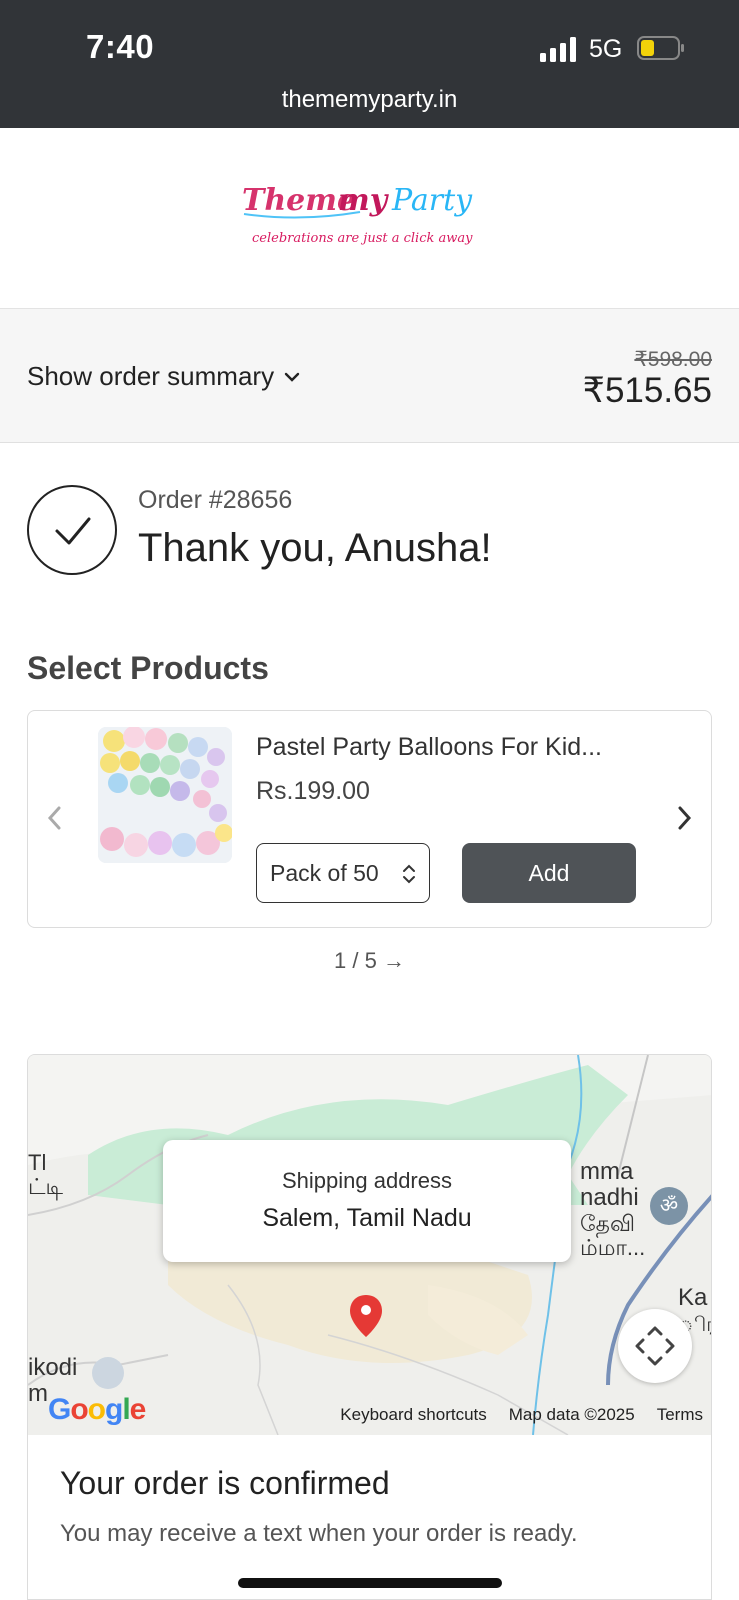 This screenshot has width=739, height=1600. Describe the element at coordinates (151, 376) in the screenshot. I see `order-summary-label: Show order summary` at that location.